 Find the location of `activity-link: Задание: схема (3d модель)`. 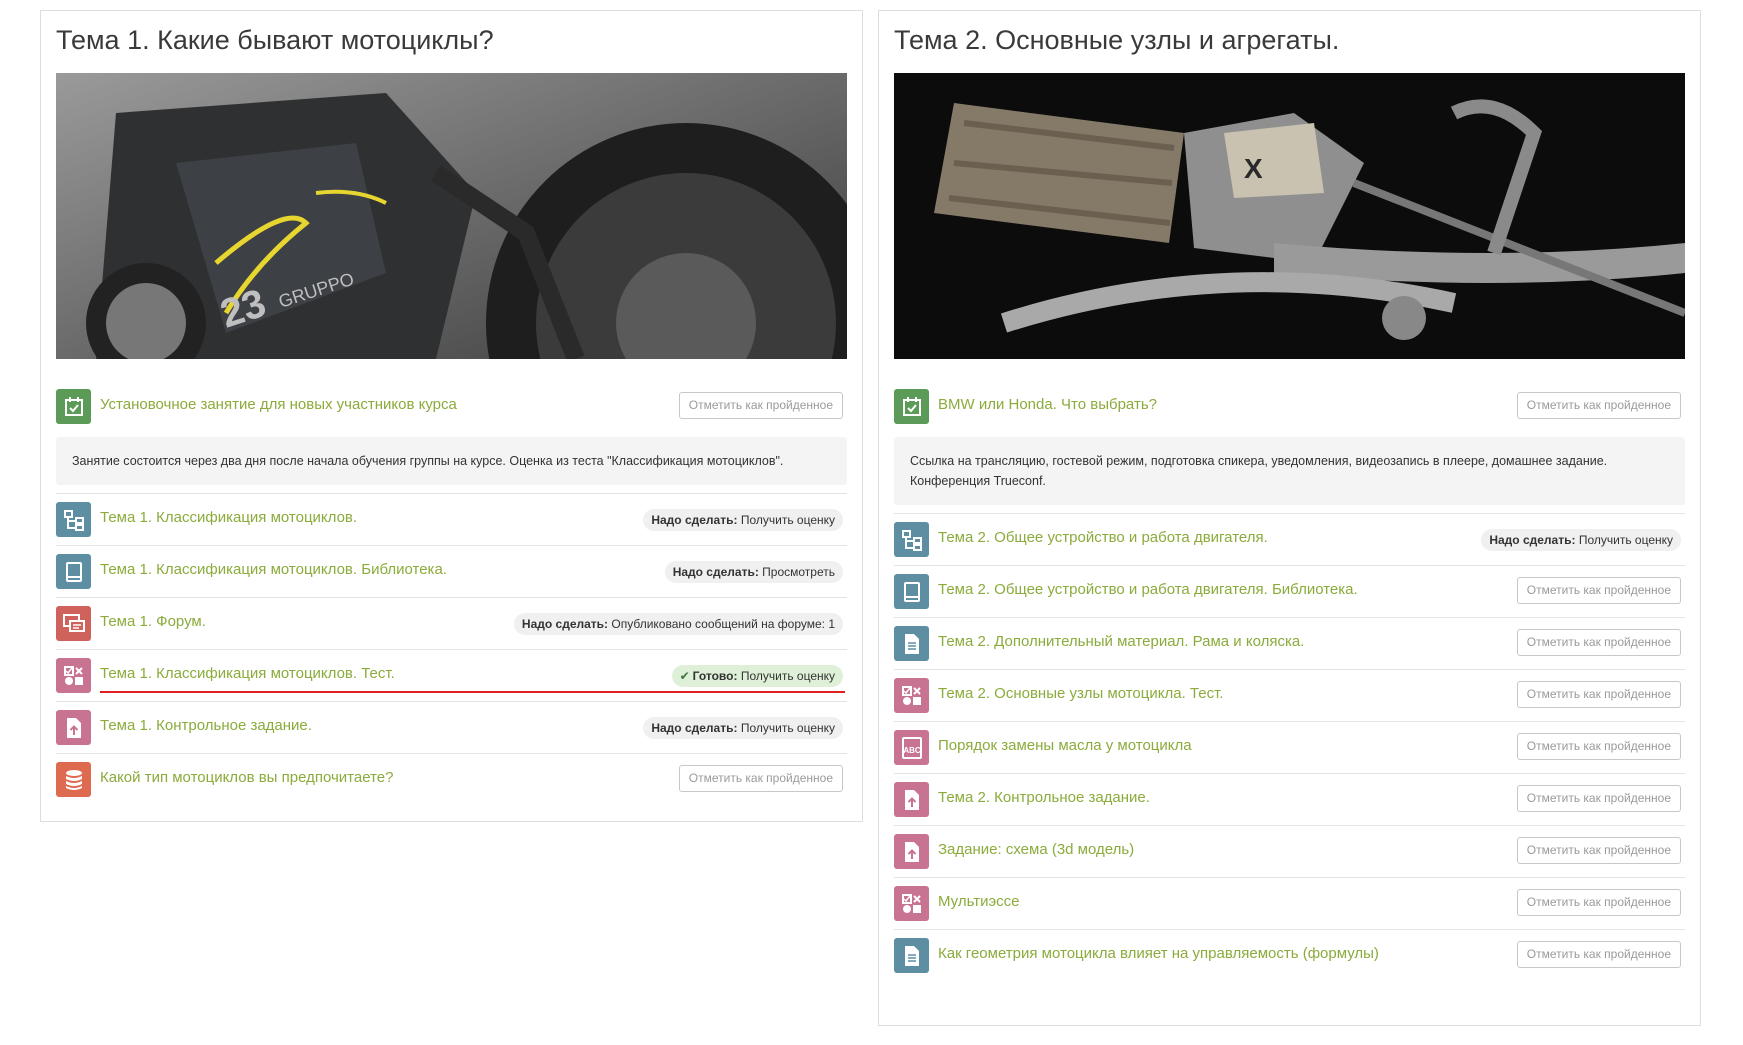

activity-link: Задание: схема (3d модель) is located at coordinates (1036, 849).